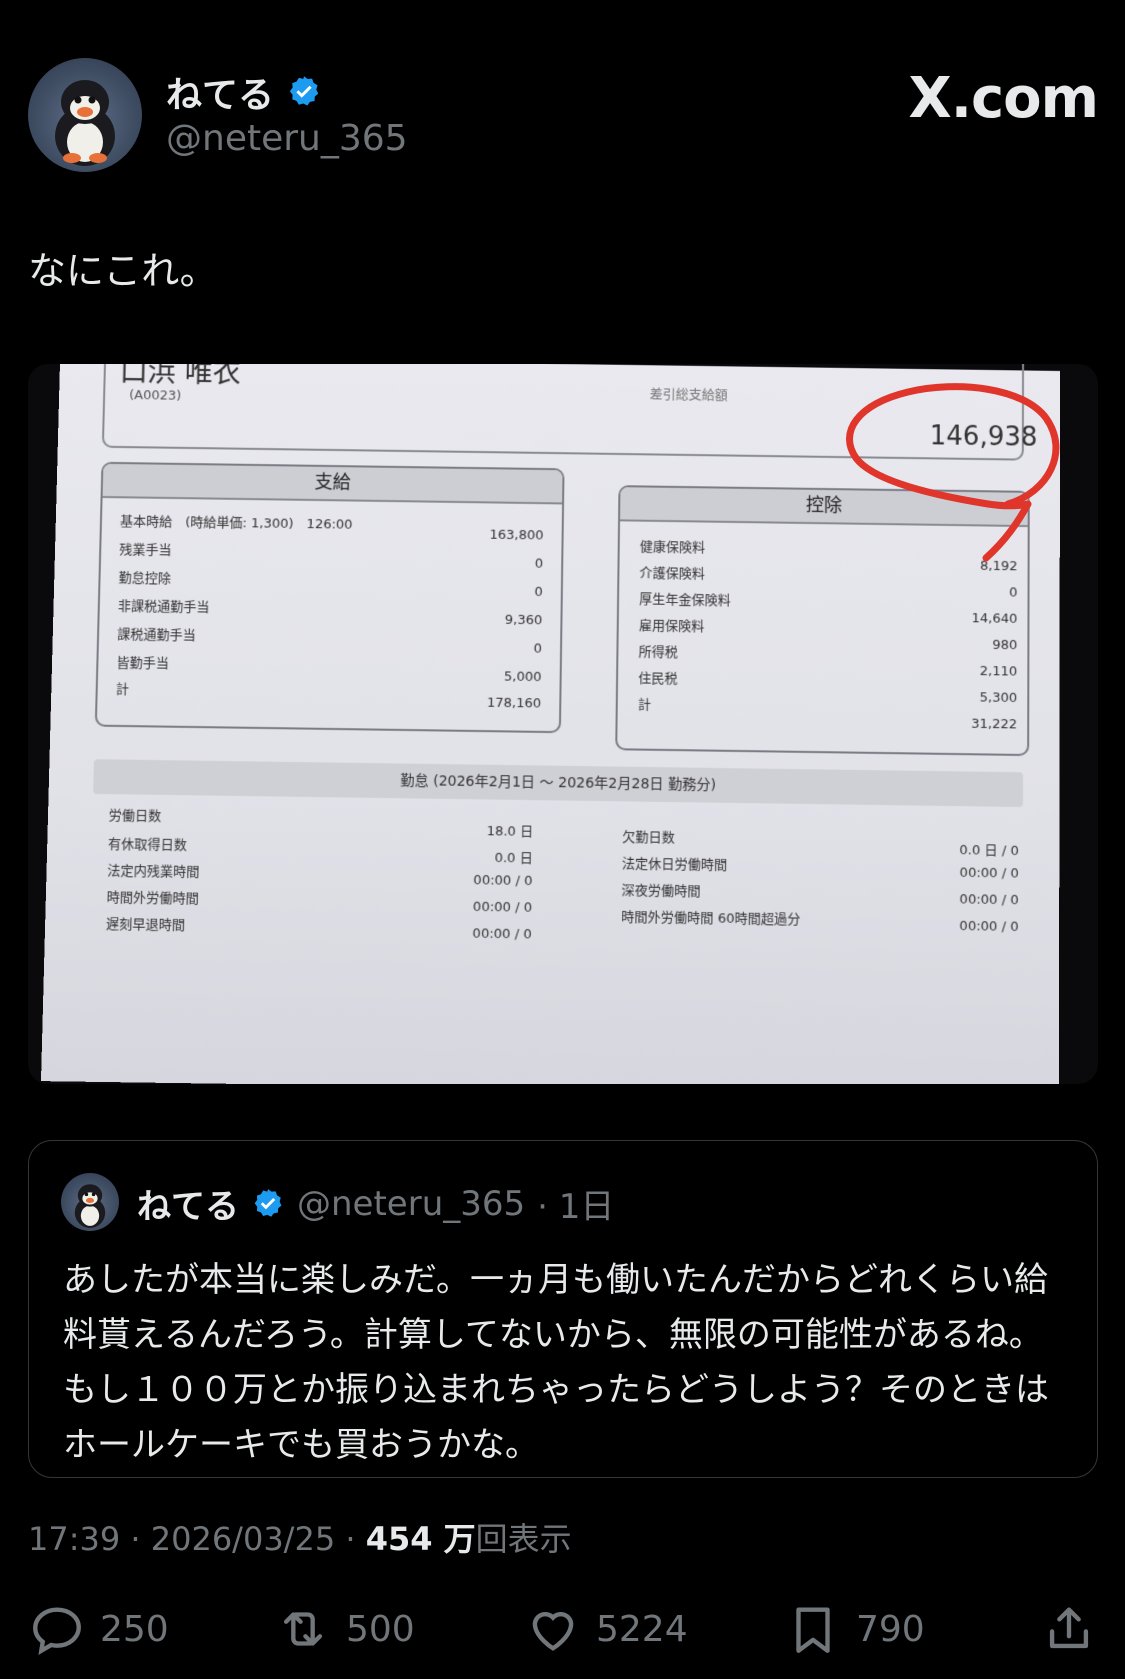  Describe the element at coordinates (163, 607) in the screenshot. I see `pay-row-label: 非課税通勤手当` at that location.